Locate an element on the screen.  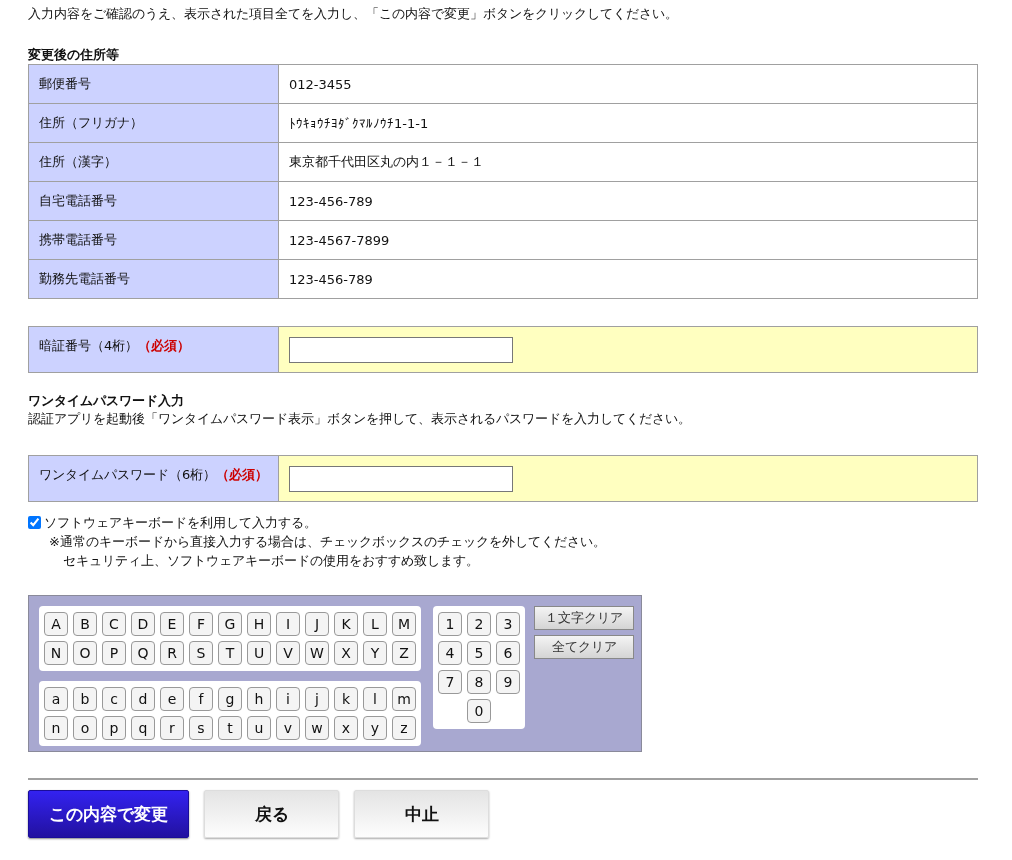
letter-key: x is located at coordinates (346, 728).